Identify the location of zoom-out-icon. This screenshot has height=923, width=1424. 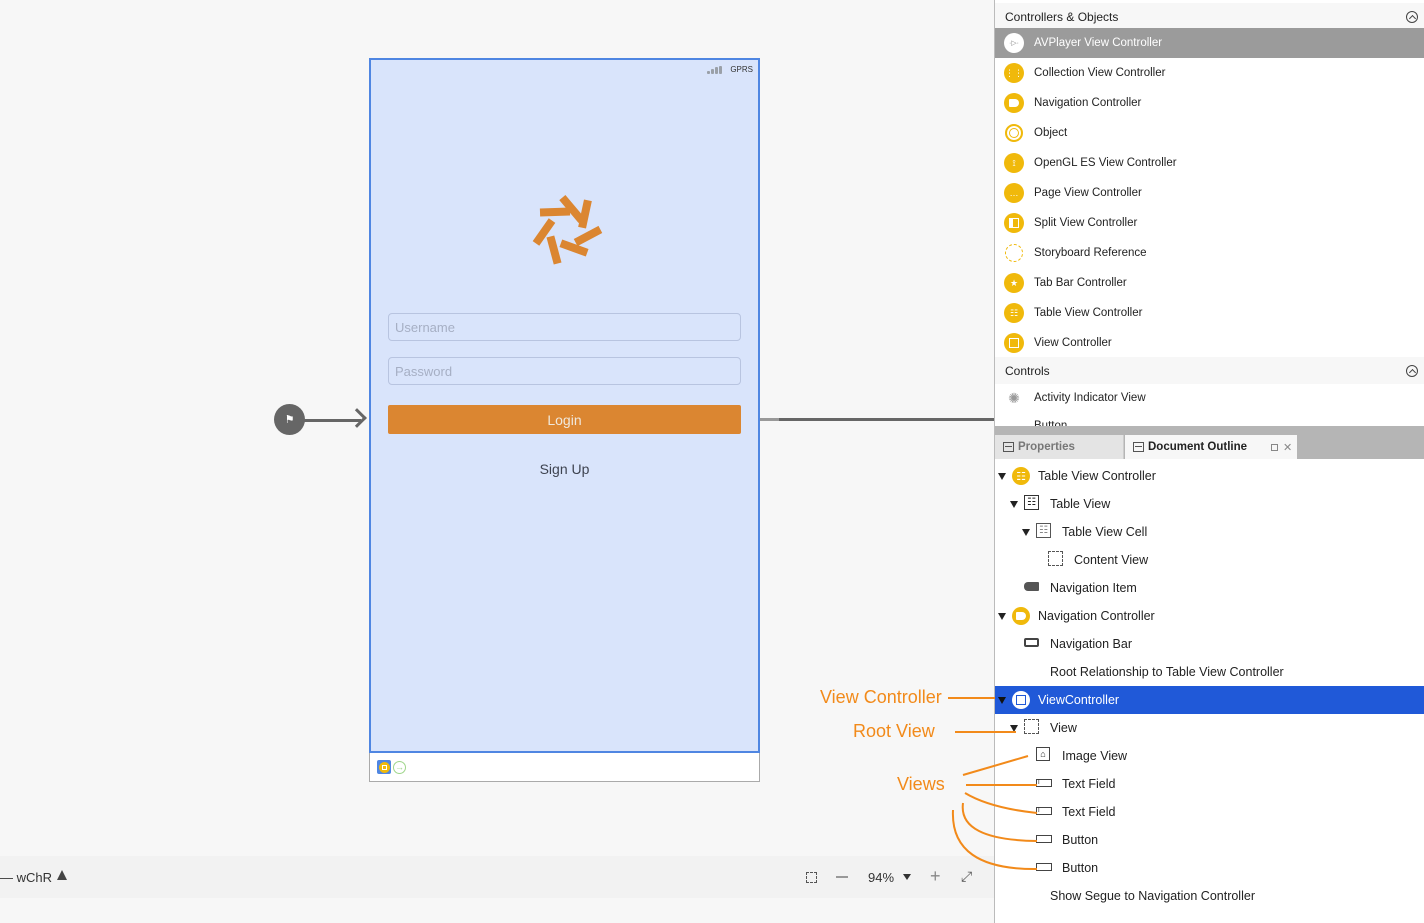
(842, 877).